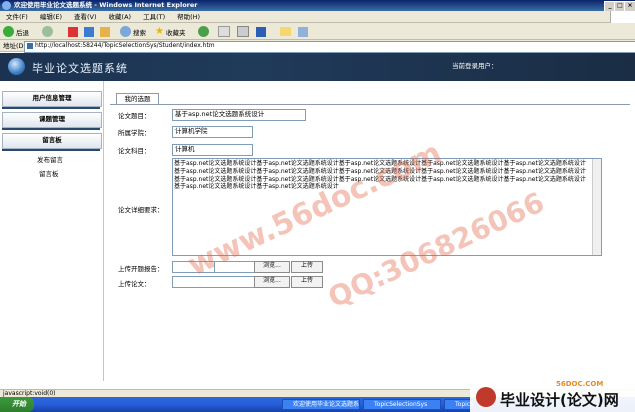 This screenshot has height=412, width=635. I want to click on print-button, so click(243, 31).